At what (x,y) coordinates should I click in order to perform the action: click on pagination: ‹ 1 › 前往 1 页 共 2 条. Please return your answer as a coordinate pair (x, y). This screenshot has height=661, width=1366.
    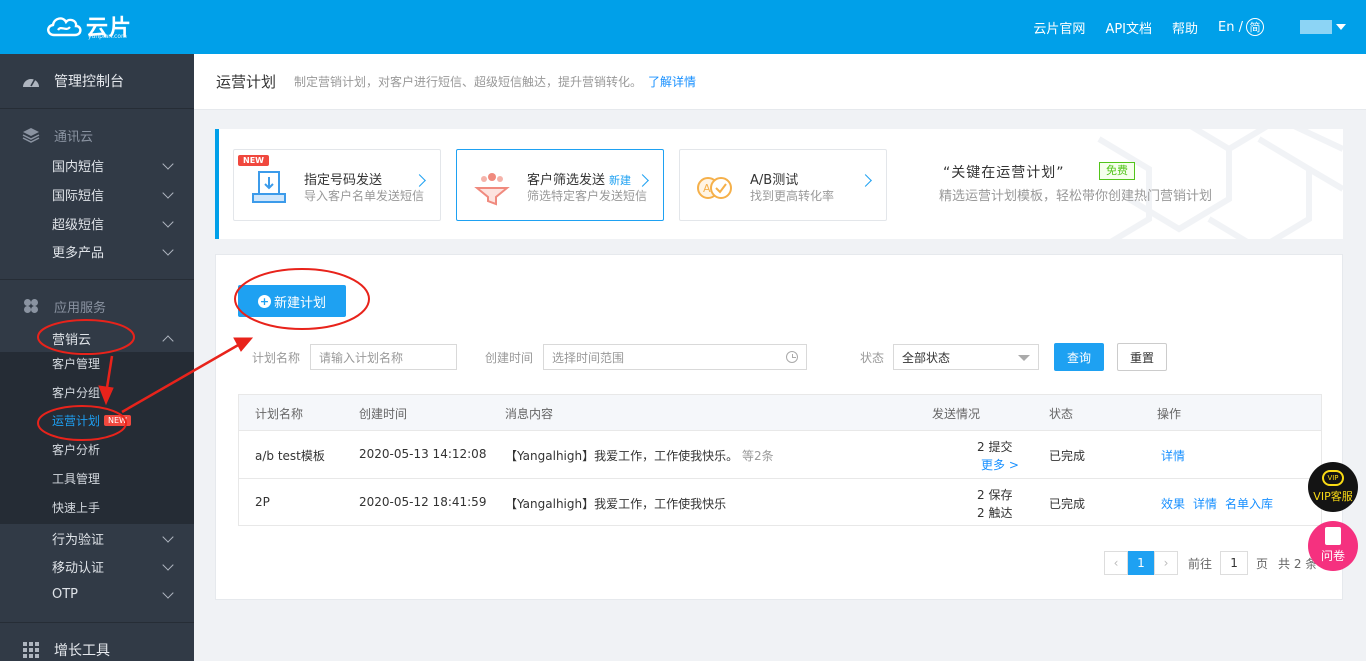
    Looking at the image, I should click on (1210, 563).